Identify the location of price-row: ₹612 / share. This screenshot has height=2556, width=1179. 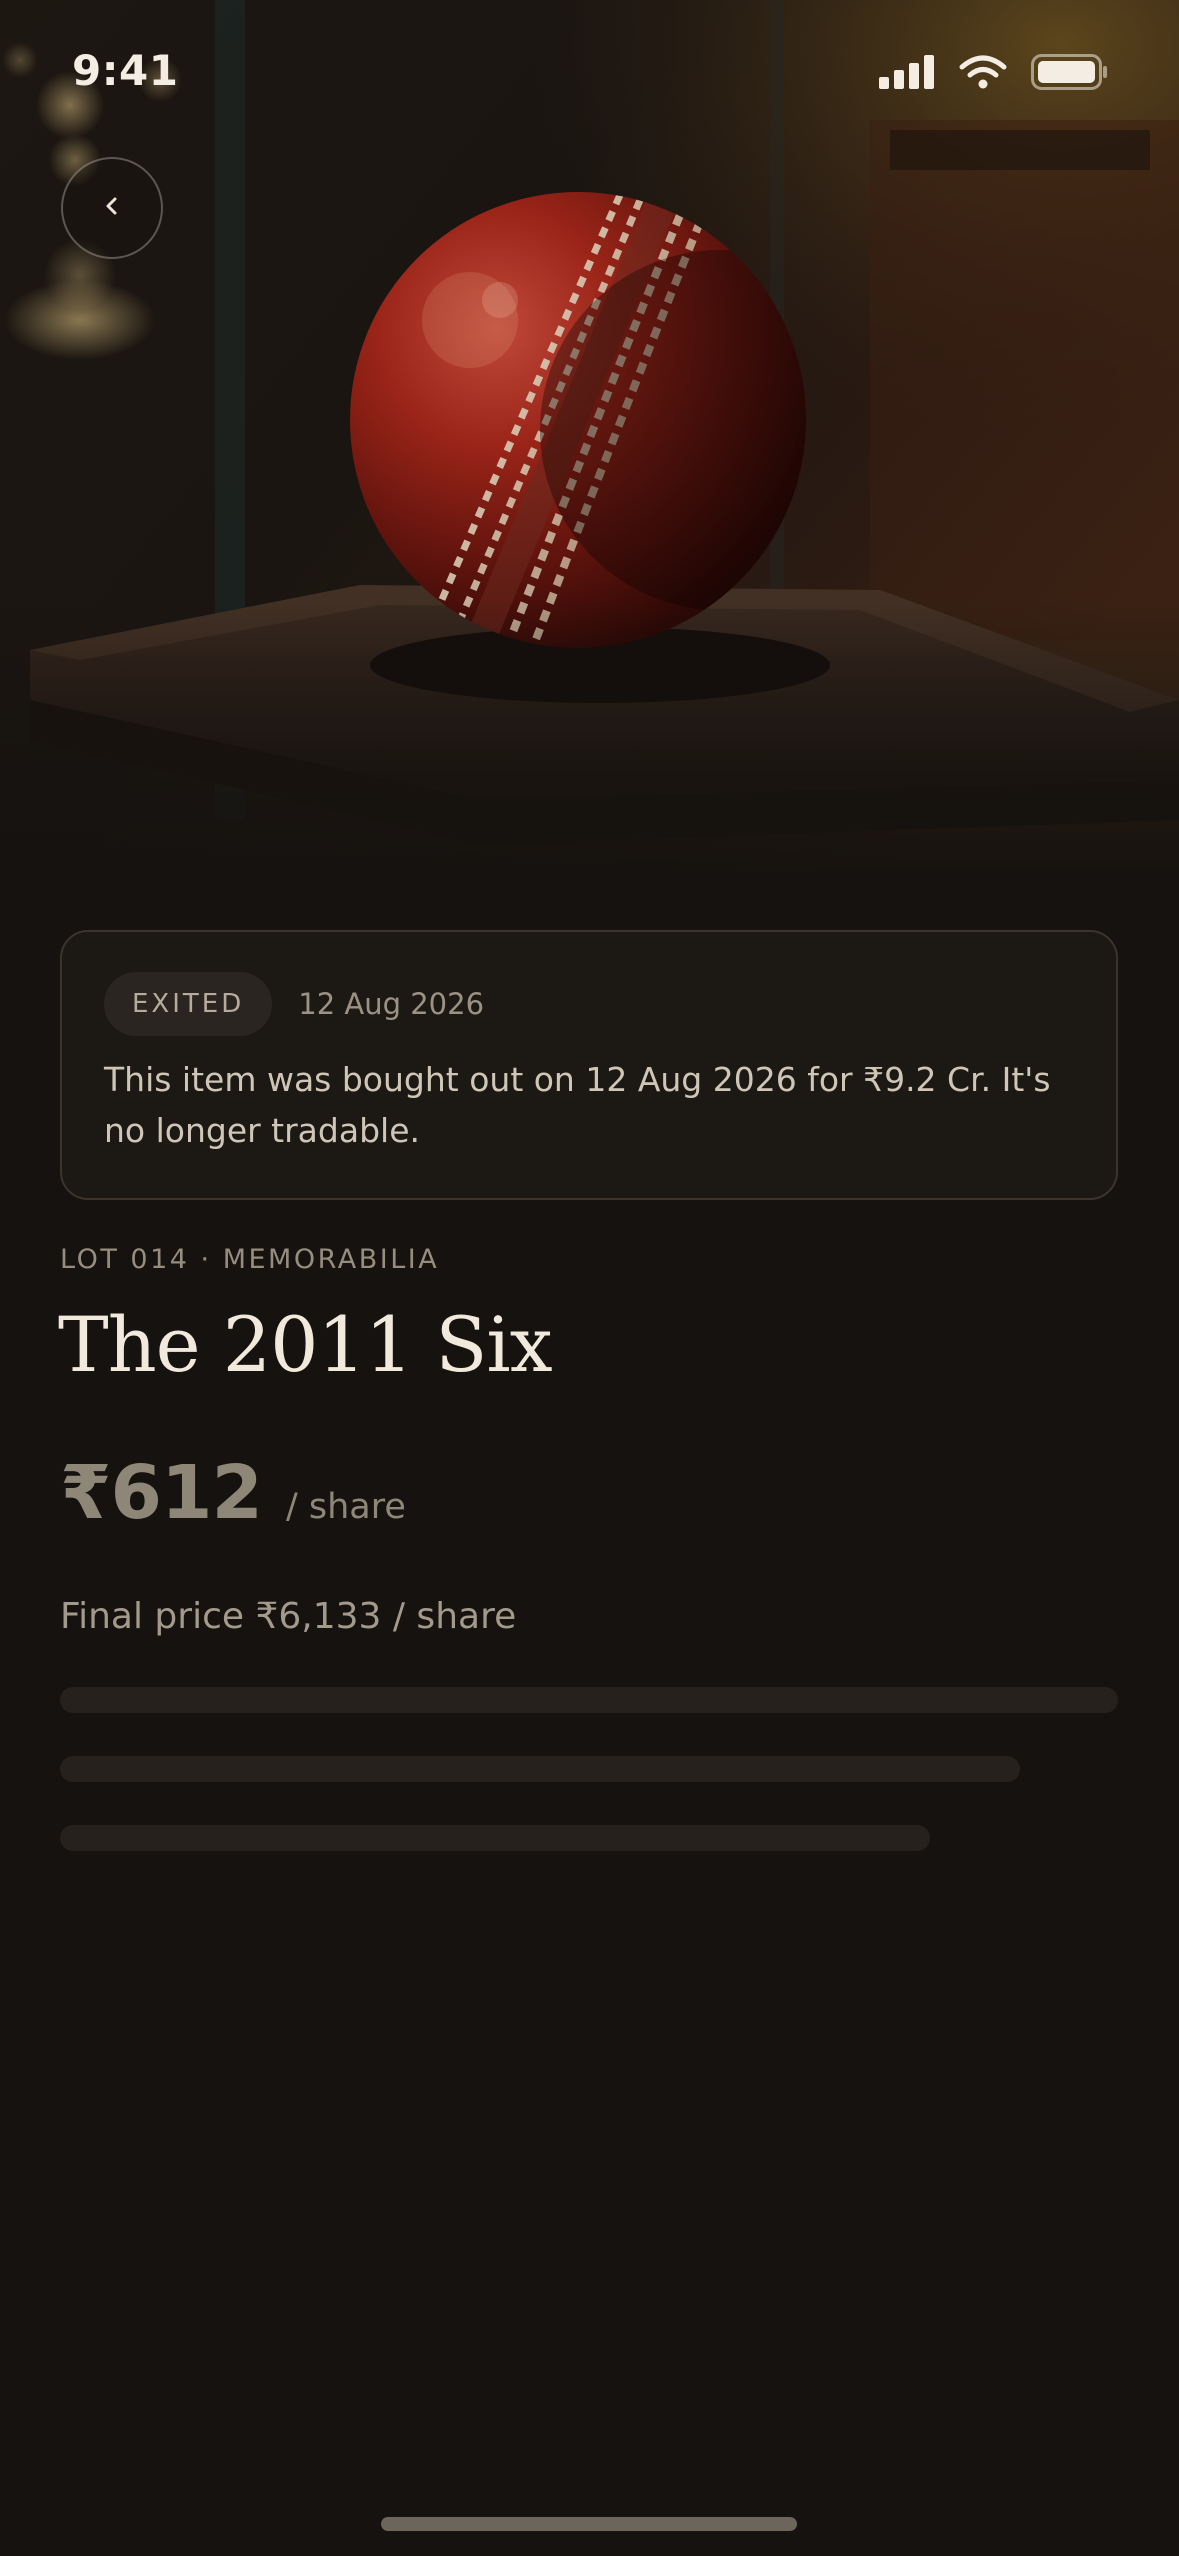
(233, 1493).